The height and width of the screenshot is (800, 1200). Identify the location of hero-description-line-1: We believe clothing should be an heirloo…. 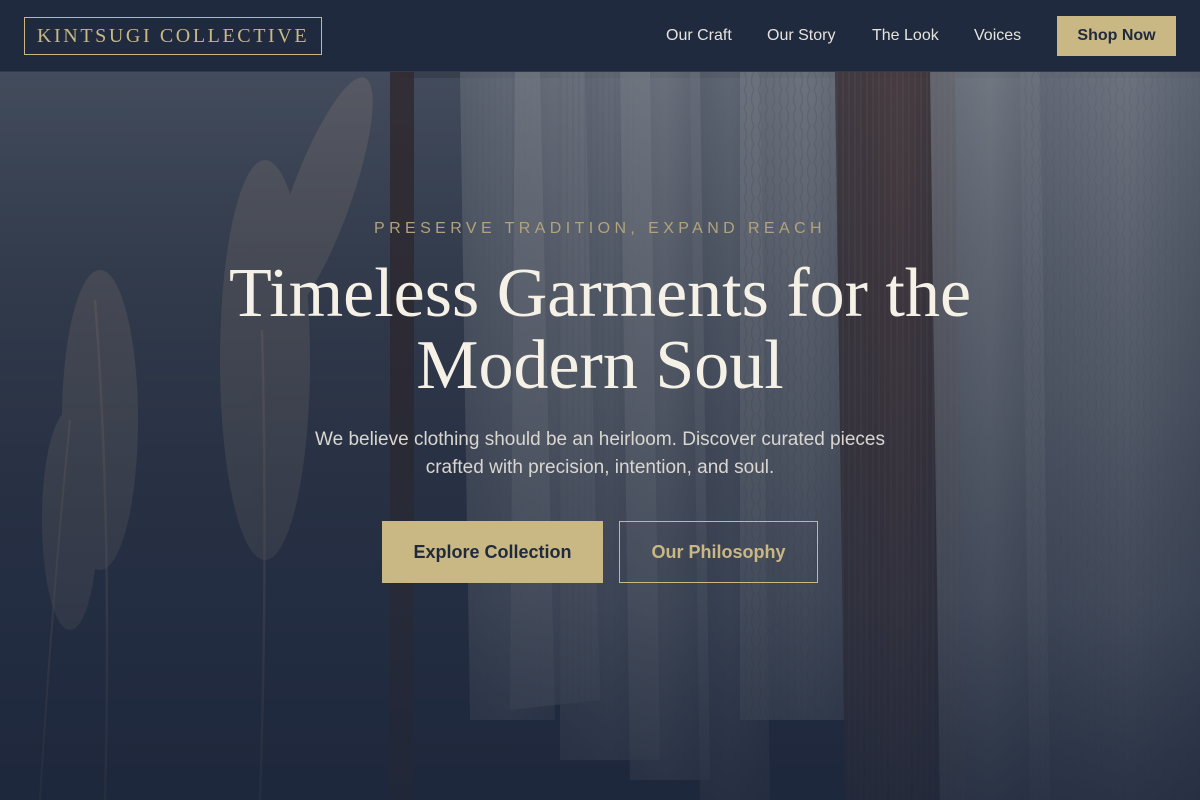
(600, 439).